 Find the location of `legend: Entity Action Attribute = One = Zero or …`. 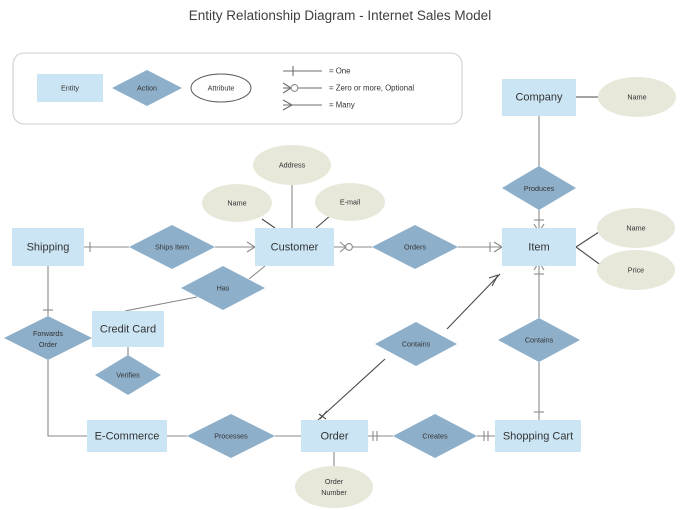

legend: Entity Action Attribute = One = Zero or … is located at coordinates (237, 88).